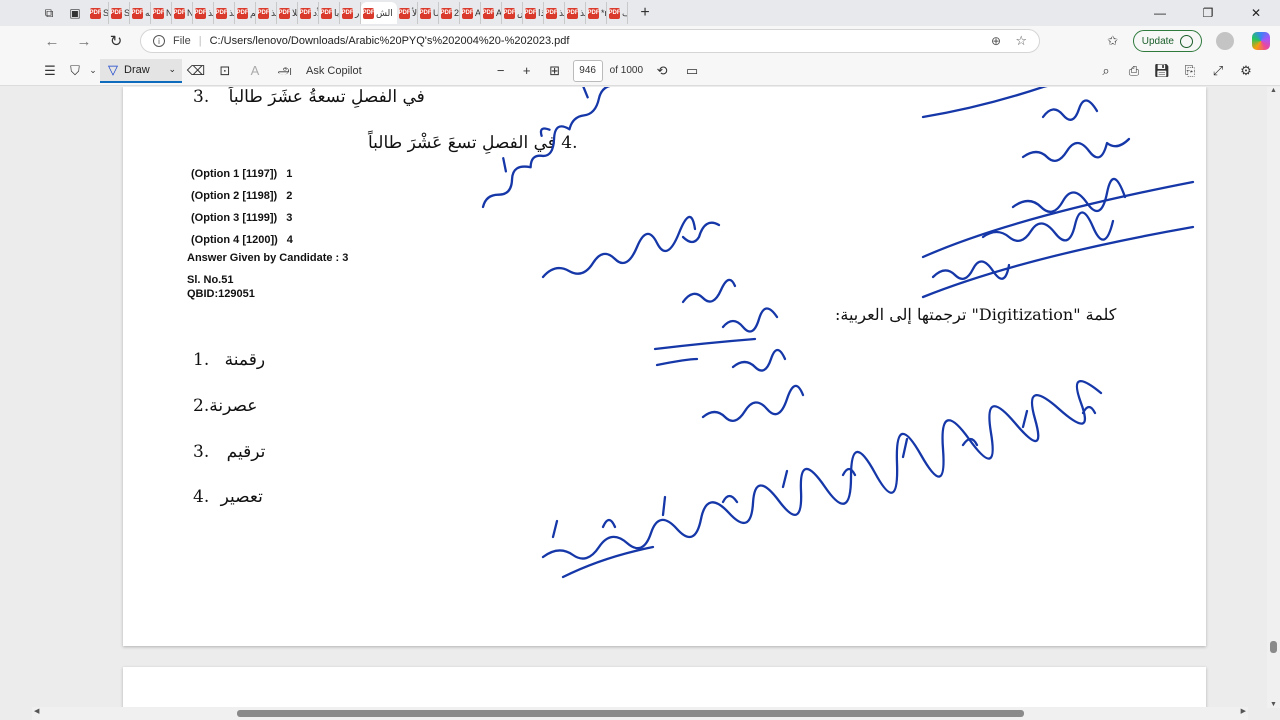  What do you see at coordinates (1190, 71) in the screenshot?
I see `save-as-icon: ⎘` at bounding box center [1190, 71].